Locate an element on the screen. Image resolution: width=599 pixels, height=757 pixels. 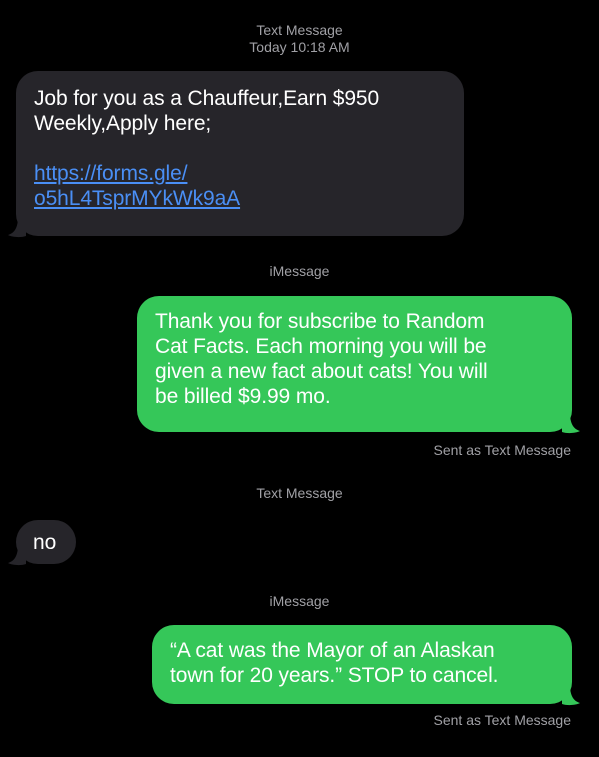
conversation-header: Text Message Today 10:18 AM is located at coordinates (299, 39).